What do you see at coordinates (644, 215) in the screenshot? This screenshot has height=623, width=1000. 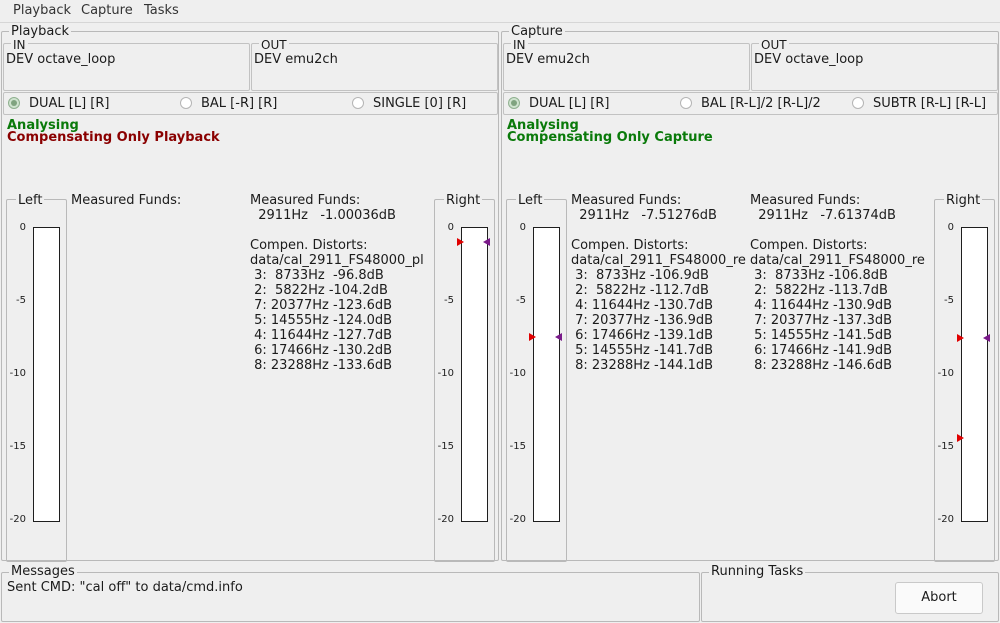 I see `capture-mf-left-value: 2911Hz -7.51276dB` at bounding box center [644, 215].